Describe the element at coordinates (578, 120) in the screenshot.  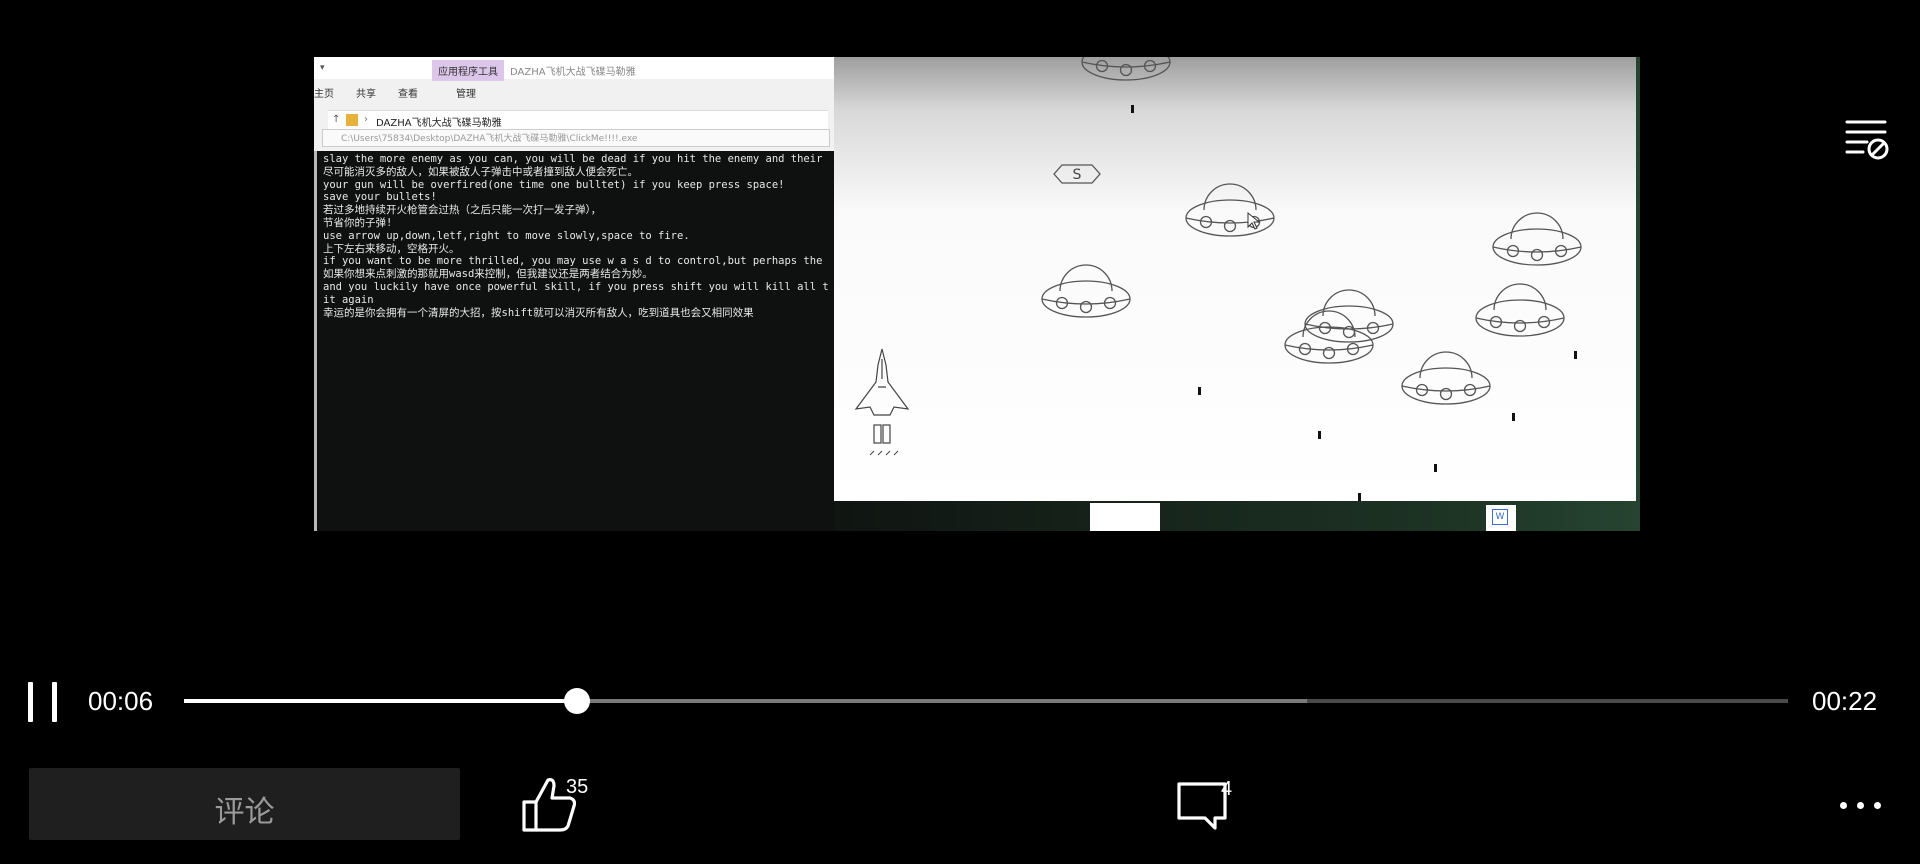
I see `explorer-address-bar: ↑ › DAZHA飞机大战飞碟马勒雅` at that location.